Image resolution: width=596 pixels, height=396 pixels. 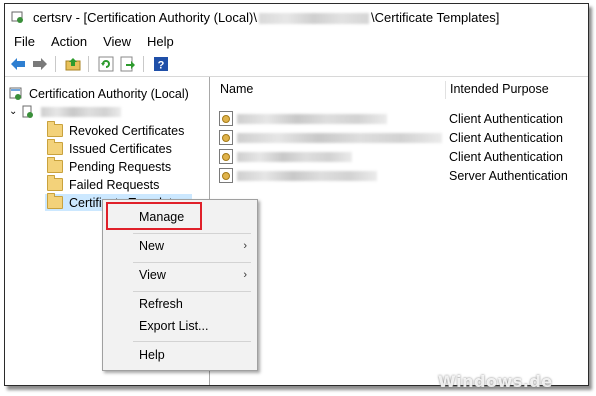 What do you see at coordinates (69, 41) in the screenshot?
I see `menu-action: Action` at bounding box center [69, 41].